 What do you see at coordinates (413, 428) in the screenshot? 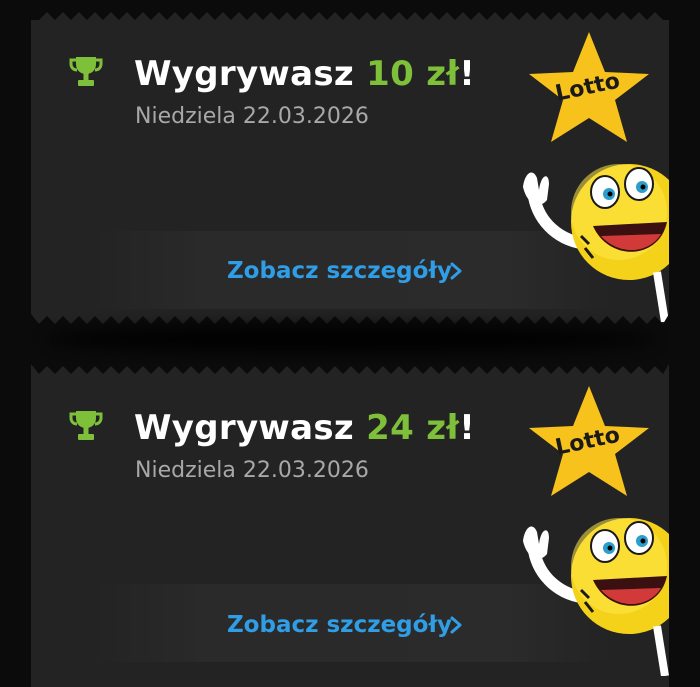
I see `win-amount: 24 zł` at bounding box center [413, 428].